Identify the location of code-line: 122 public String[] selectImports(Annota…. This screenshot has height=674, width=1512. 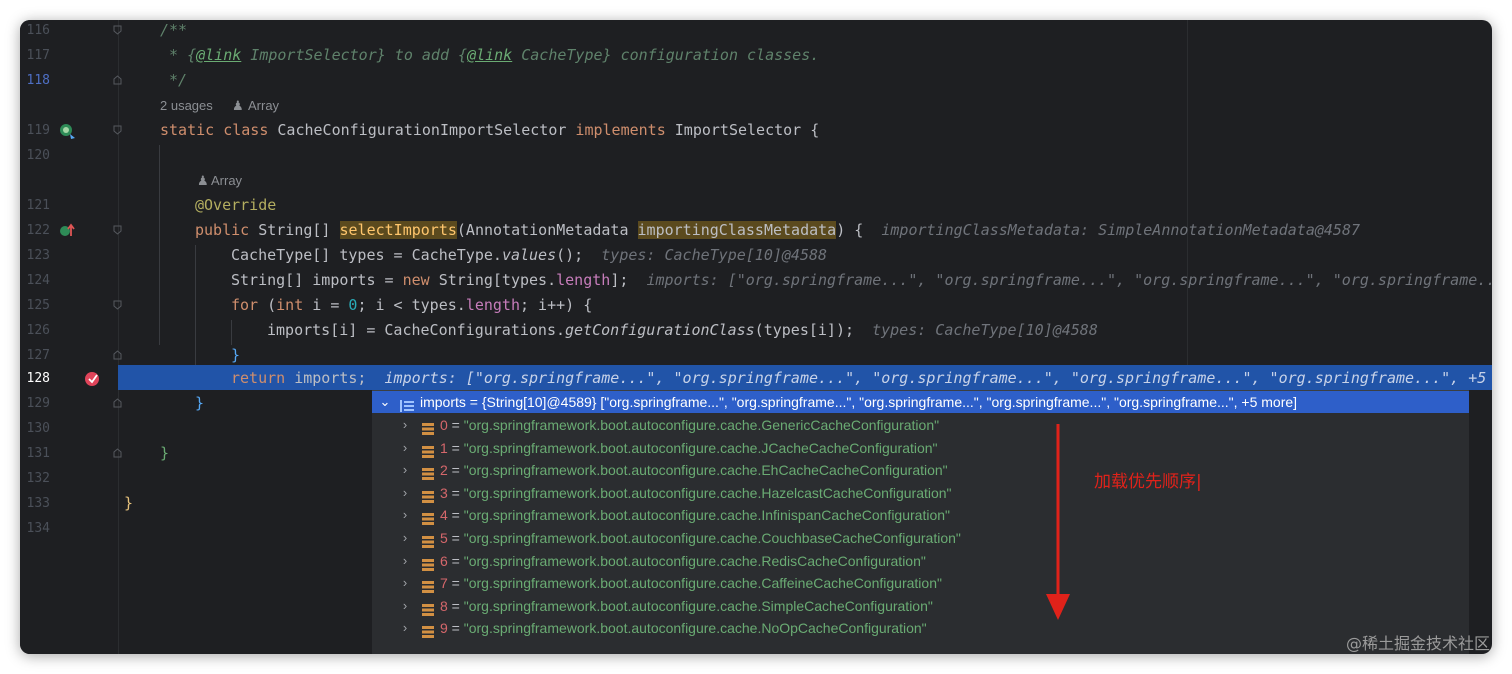
(756, 230).